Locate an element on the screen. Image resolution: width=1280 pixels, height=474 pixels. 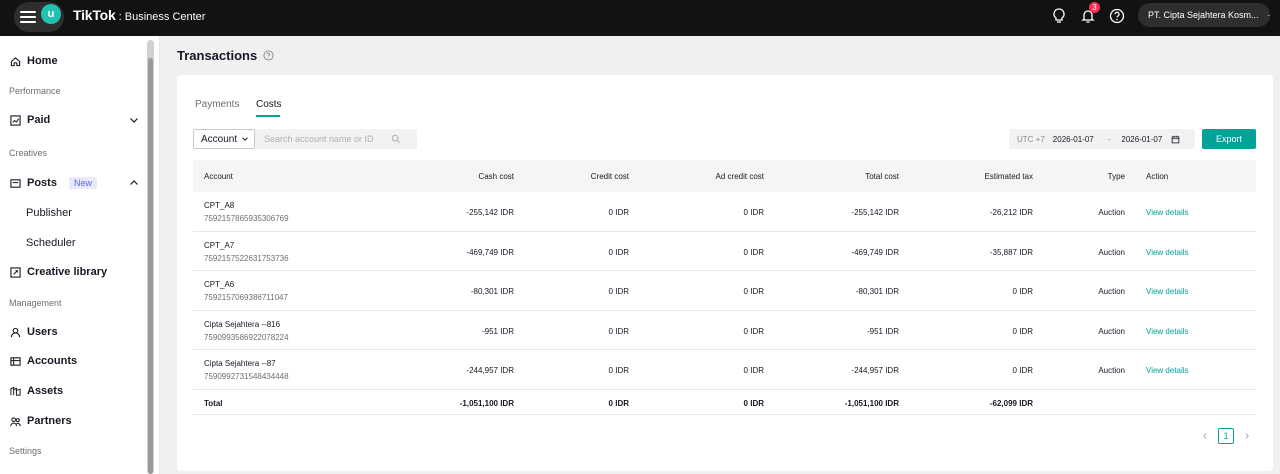
total-cost: -469,749 IDR is located at coordinates (875, 252).